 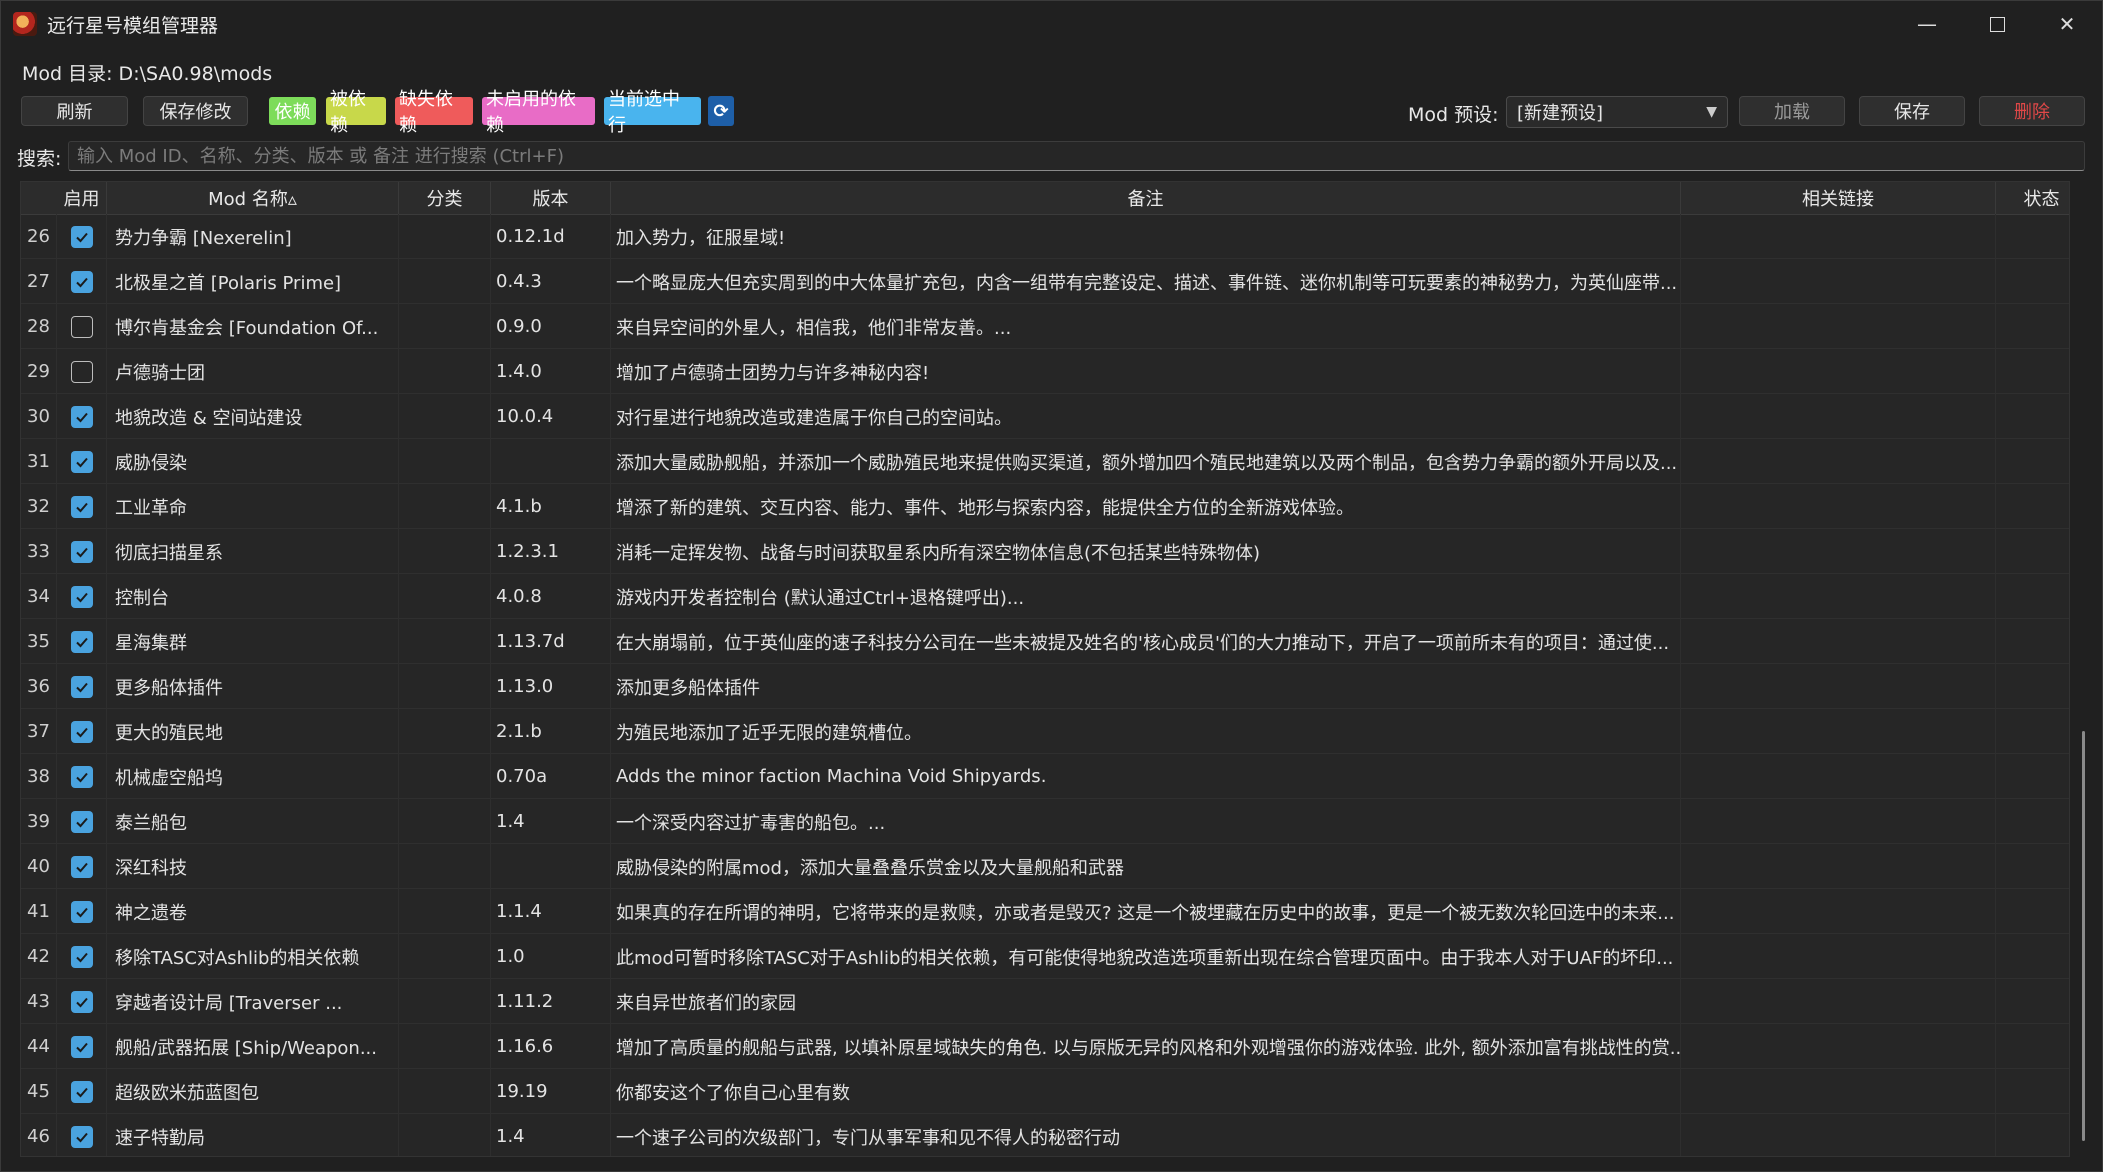 I want to click on minimize-icon: —, so click(x=1927, y=24).